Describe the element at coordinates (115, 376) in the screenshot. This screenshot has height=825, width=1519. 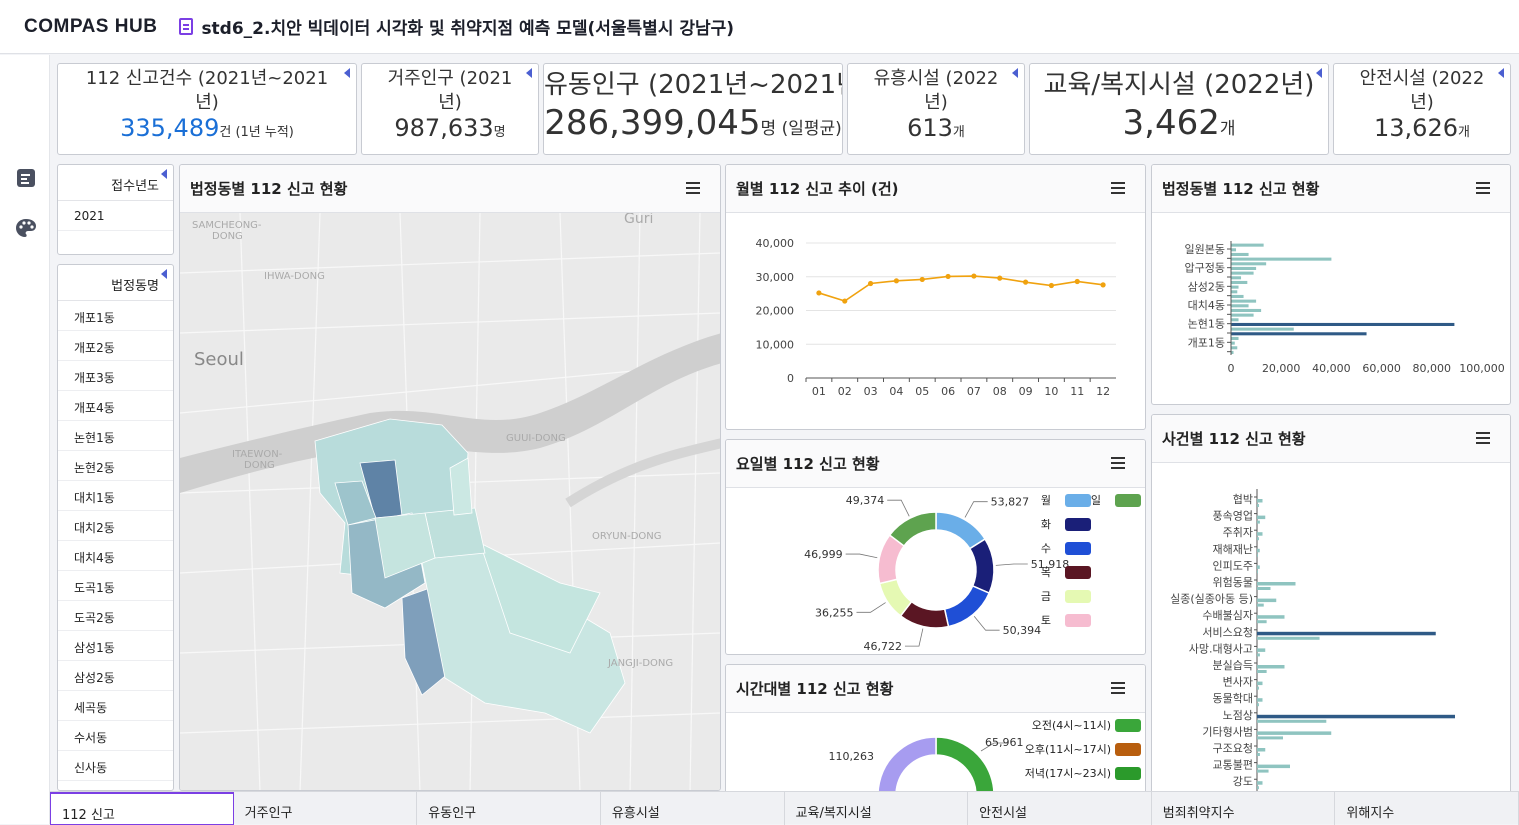
I see `slicer-item: 개포3동` at that location.